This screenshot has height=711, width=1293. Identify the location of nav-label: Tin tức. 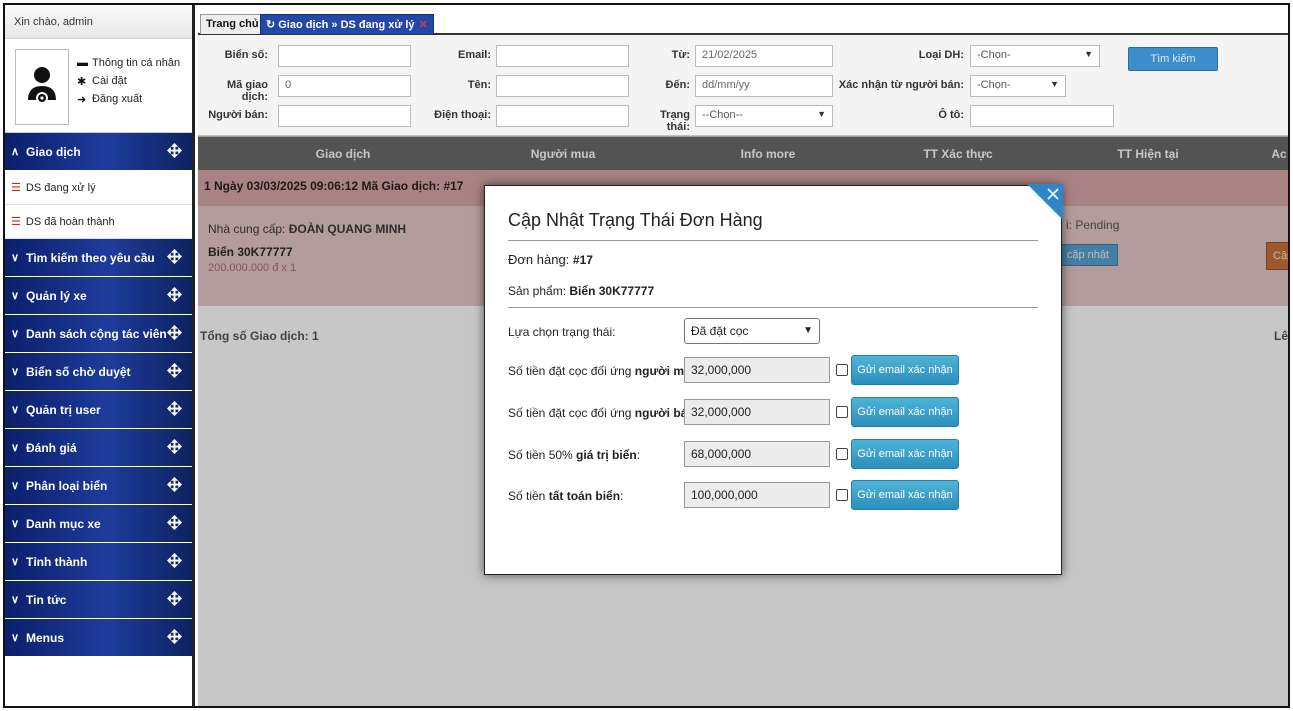
(46, 599).